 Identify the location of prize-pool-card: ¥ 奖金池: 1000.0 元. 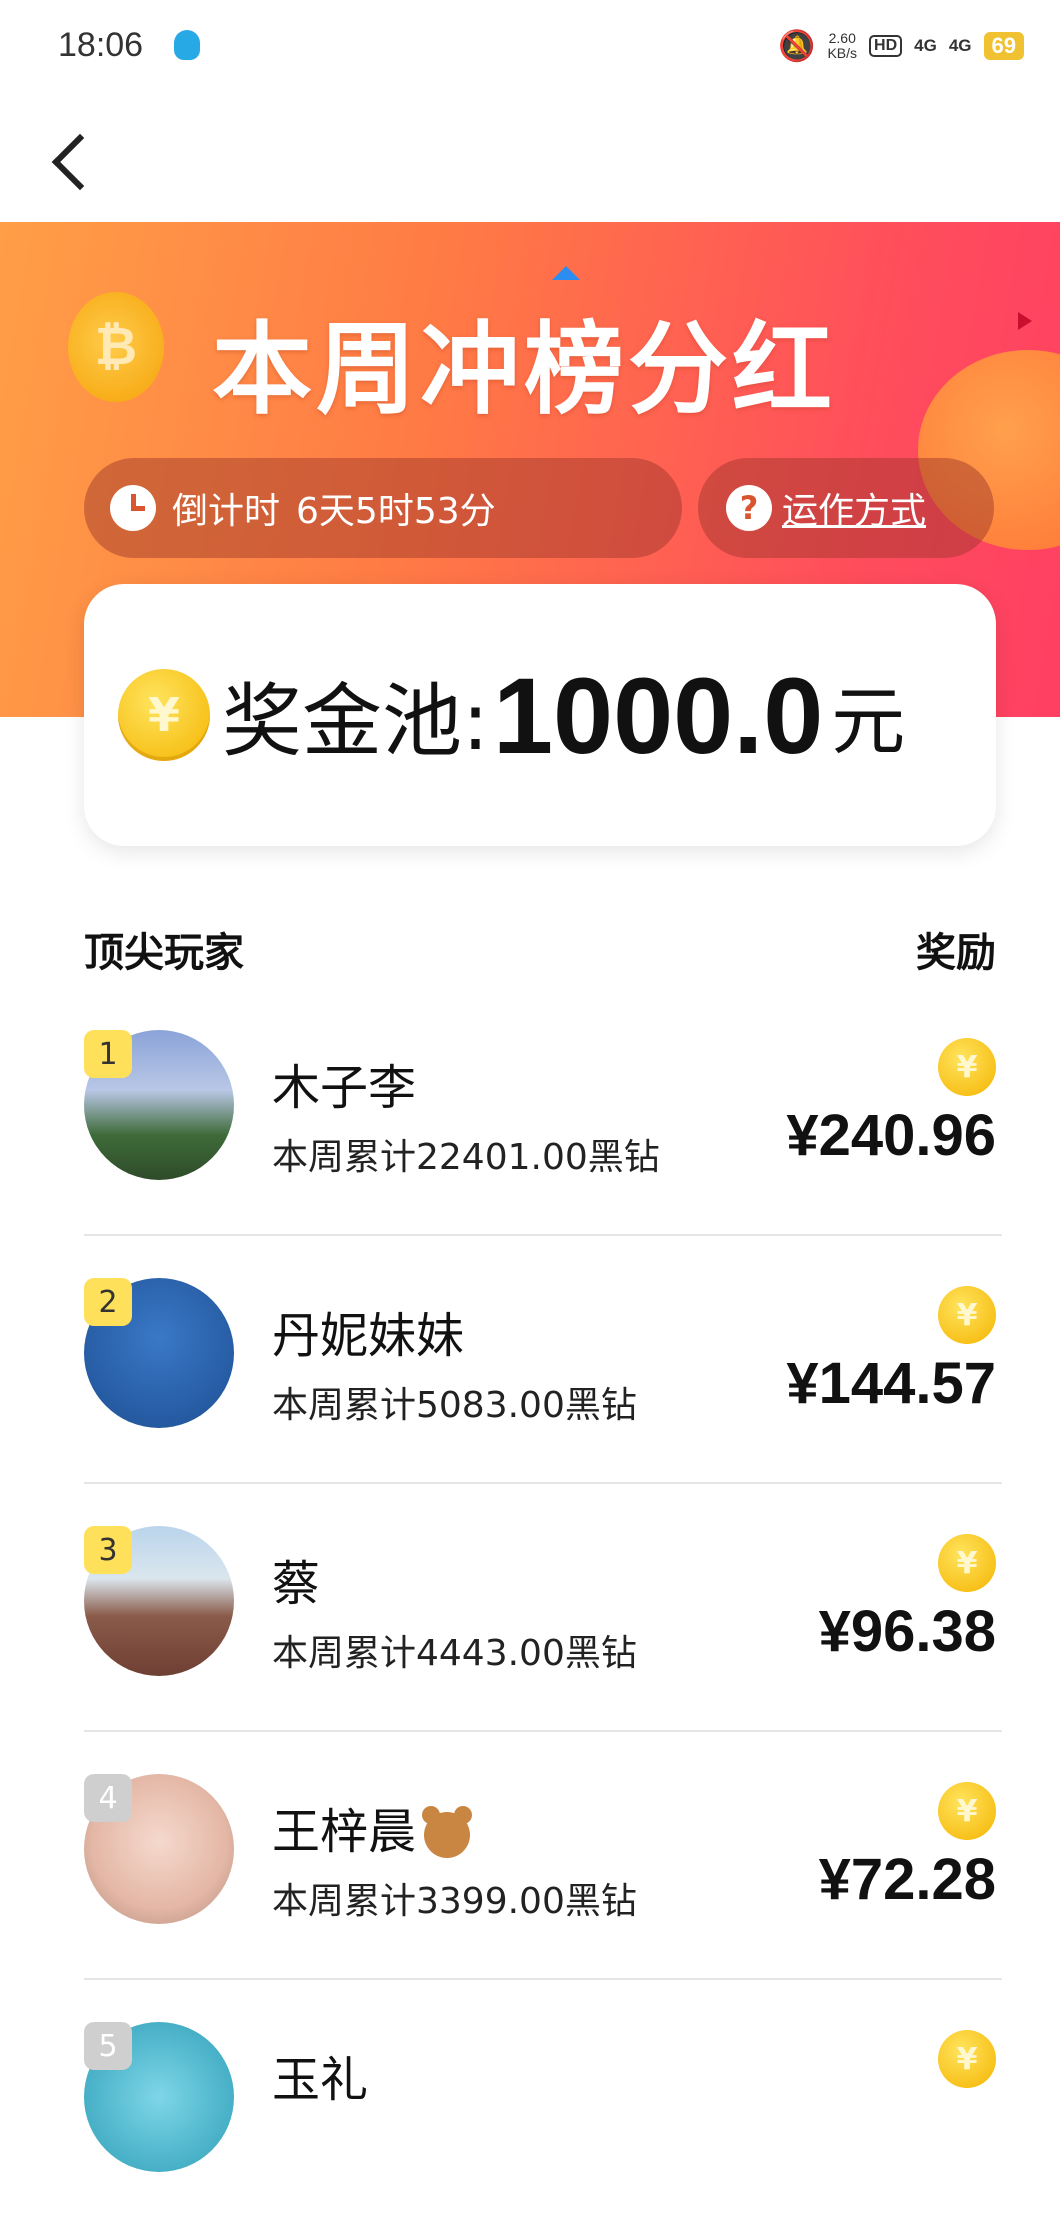
(540, 715).